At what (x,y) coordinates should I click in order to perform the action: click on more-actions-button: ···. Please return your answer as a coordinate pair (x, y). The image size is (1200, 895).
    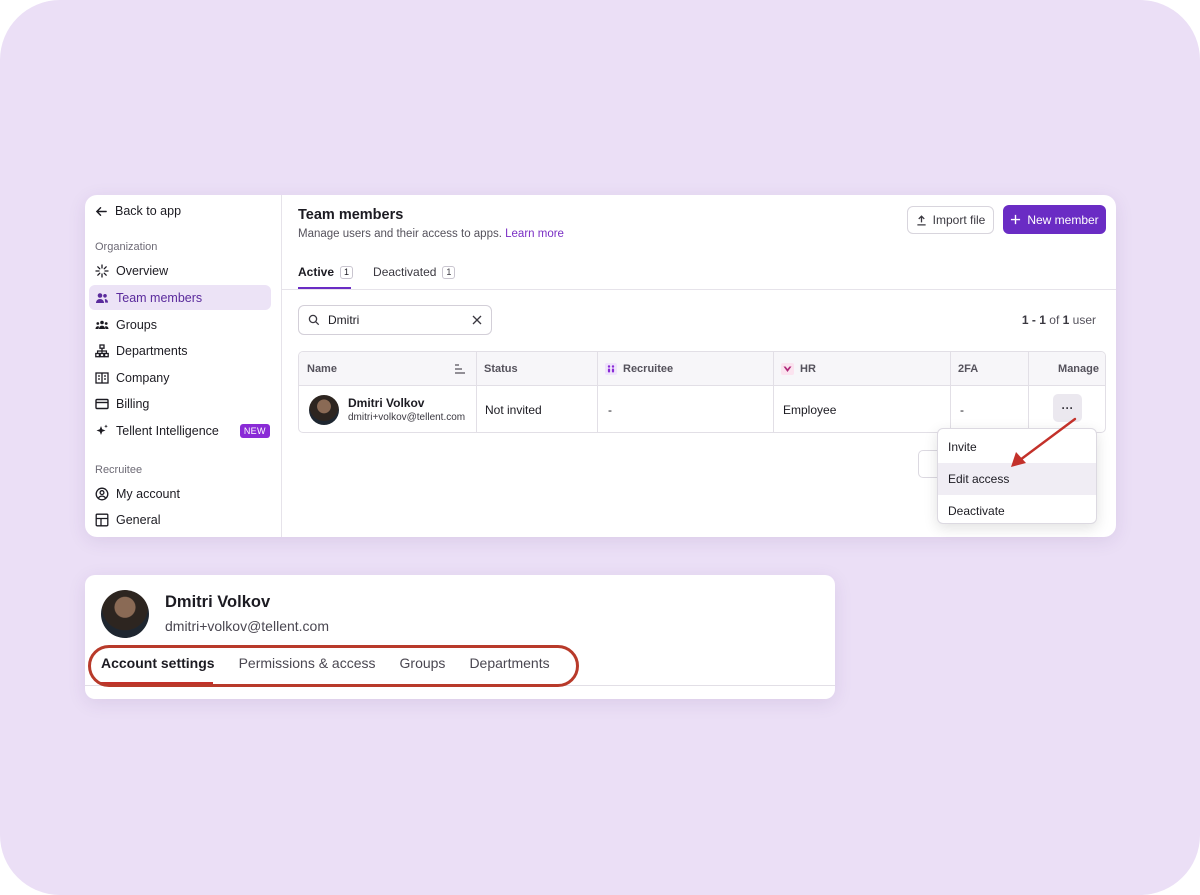
    Looking at the image, I should click on (1067, 408).